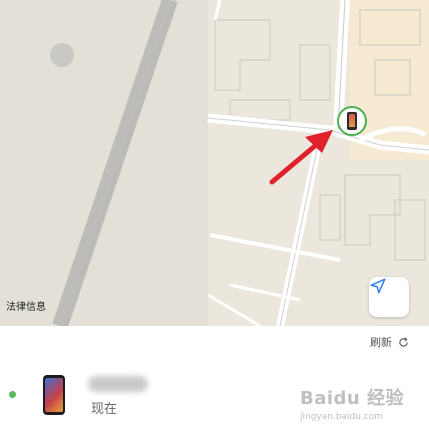 Image resolution: width=429 pixels, height=438 pixels. Describe the element at coordinates (54, 395) in the screenshot. I see `iphone-icon` at that location.